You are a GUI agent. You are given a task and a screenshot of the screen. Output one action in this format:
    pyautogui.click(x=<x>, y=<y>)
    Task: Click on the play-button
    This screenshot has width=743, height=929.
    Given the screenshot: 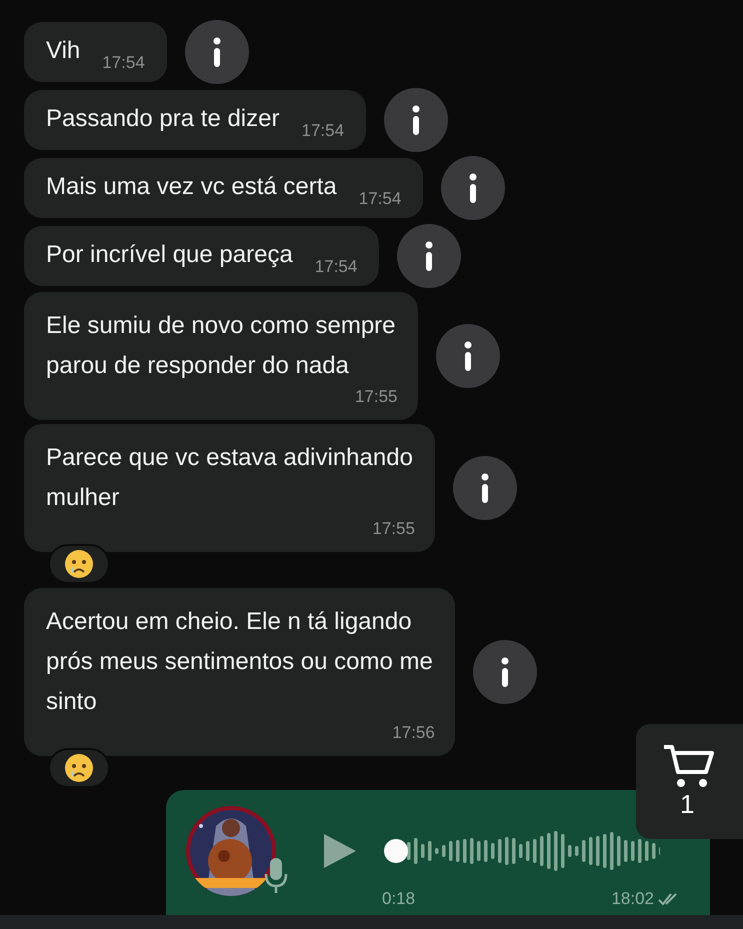 What is the action you would take?
    pyautogui.click(x=341, y=851)
    